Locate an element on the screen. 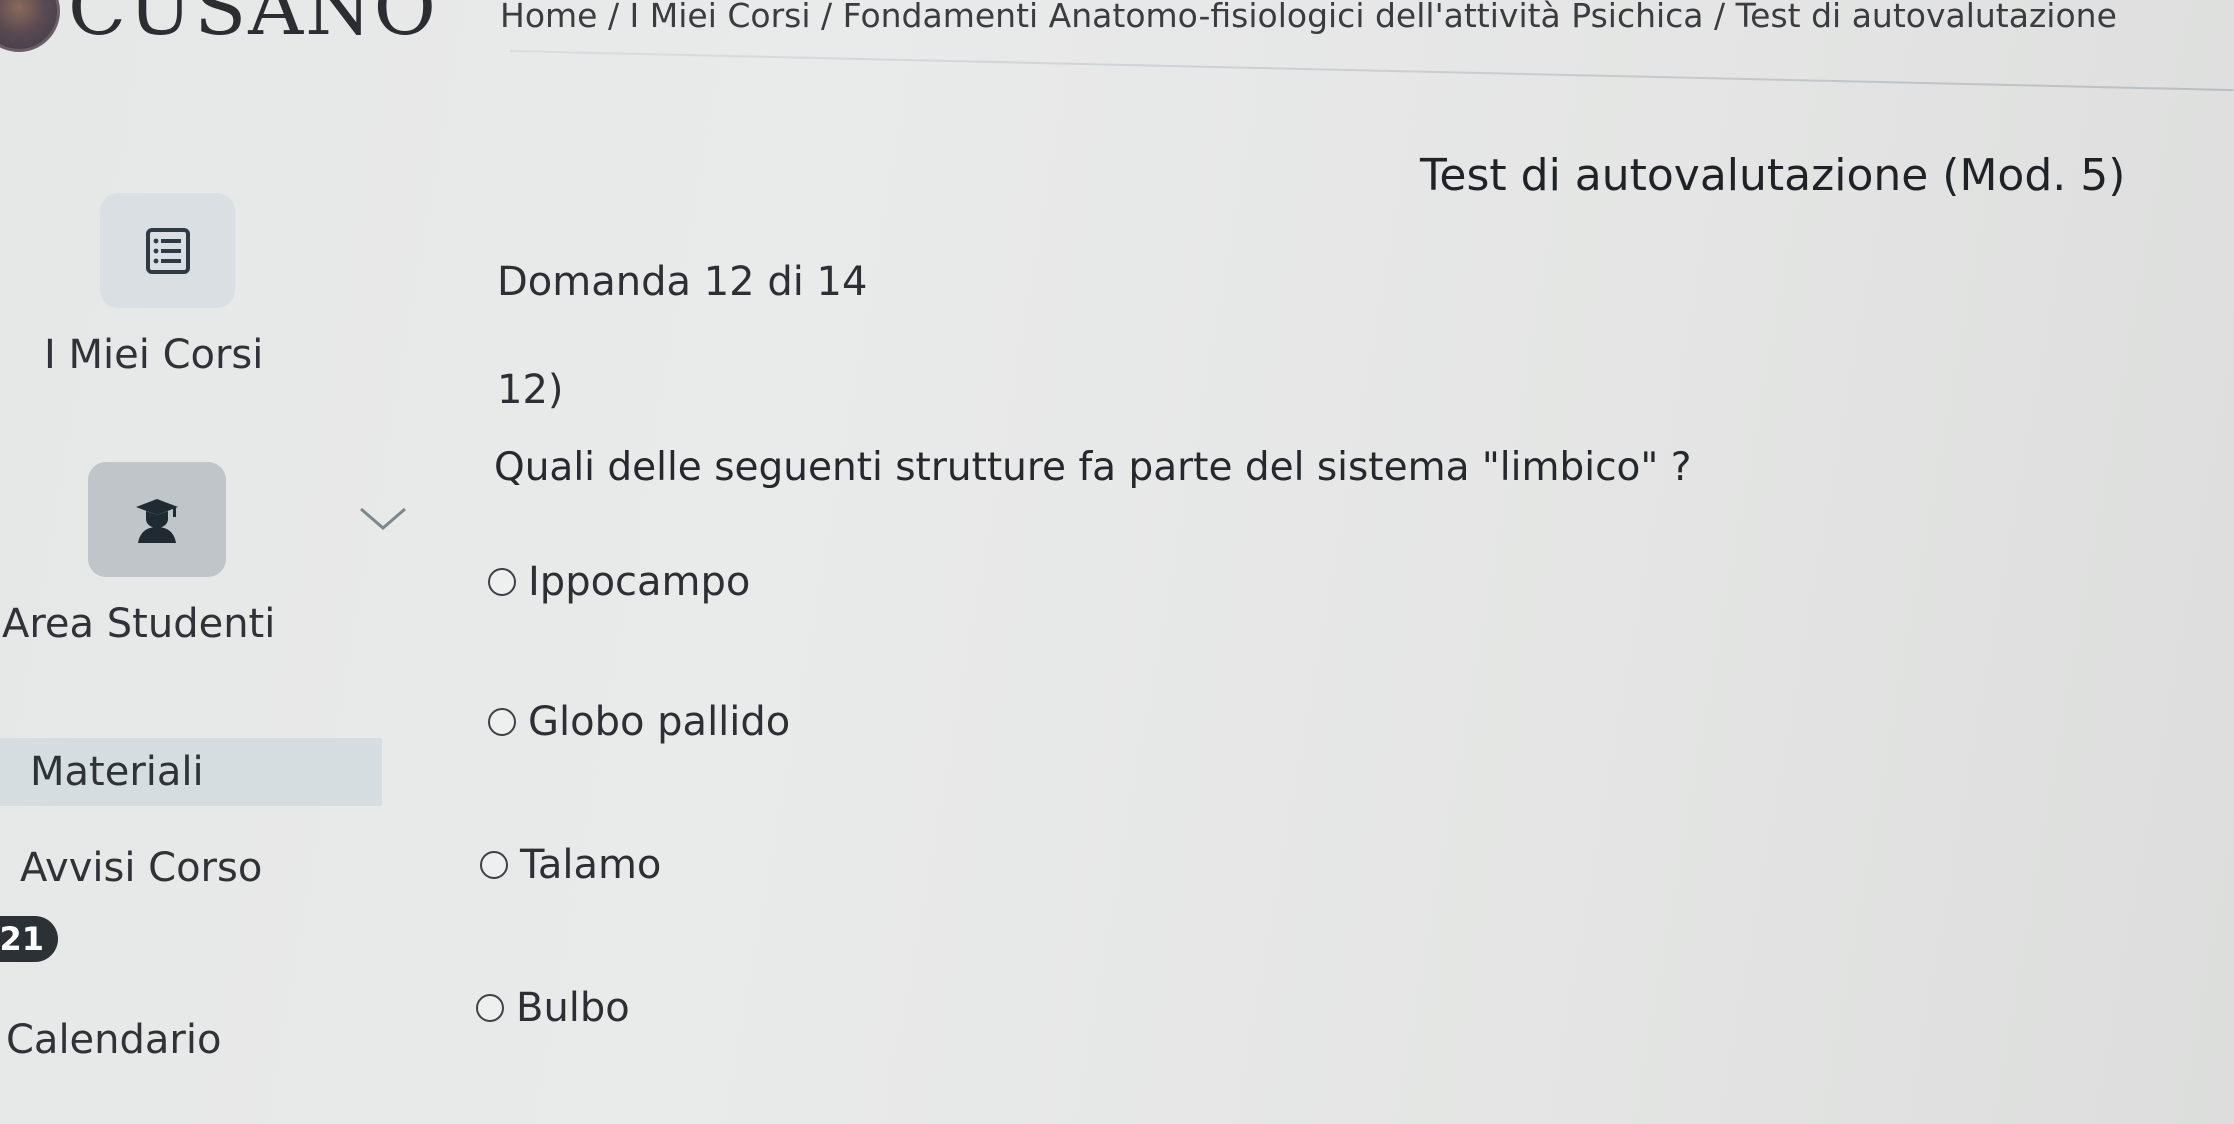 The height and width of the screenshot is (1124, 2234). badge-count: 121 is located at coordinates (22, 939).